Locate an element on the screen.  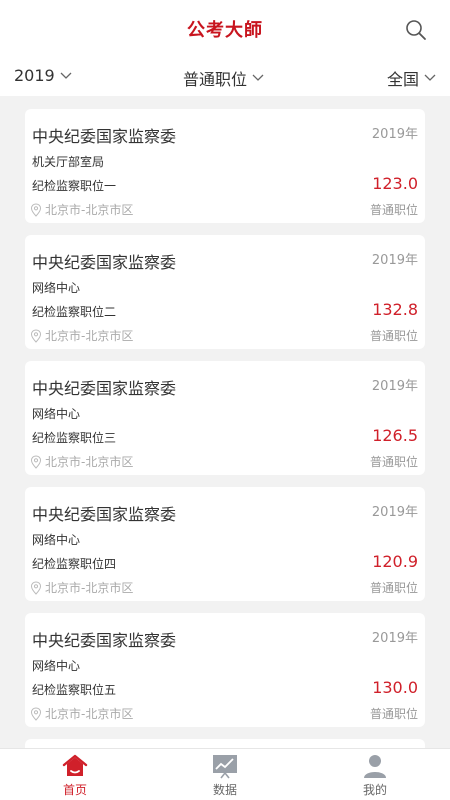
type-filter: 普通职位 is located at coordinates (223, 78).